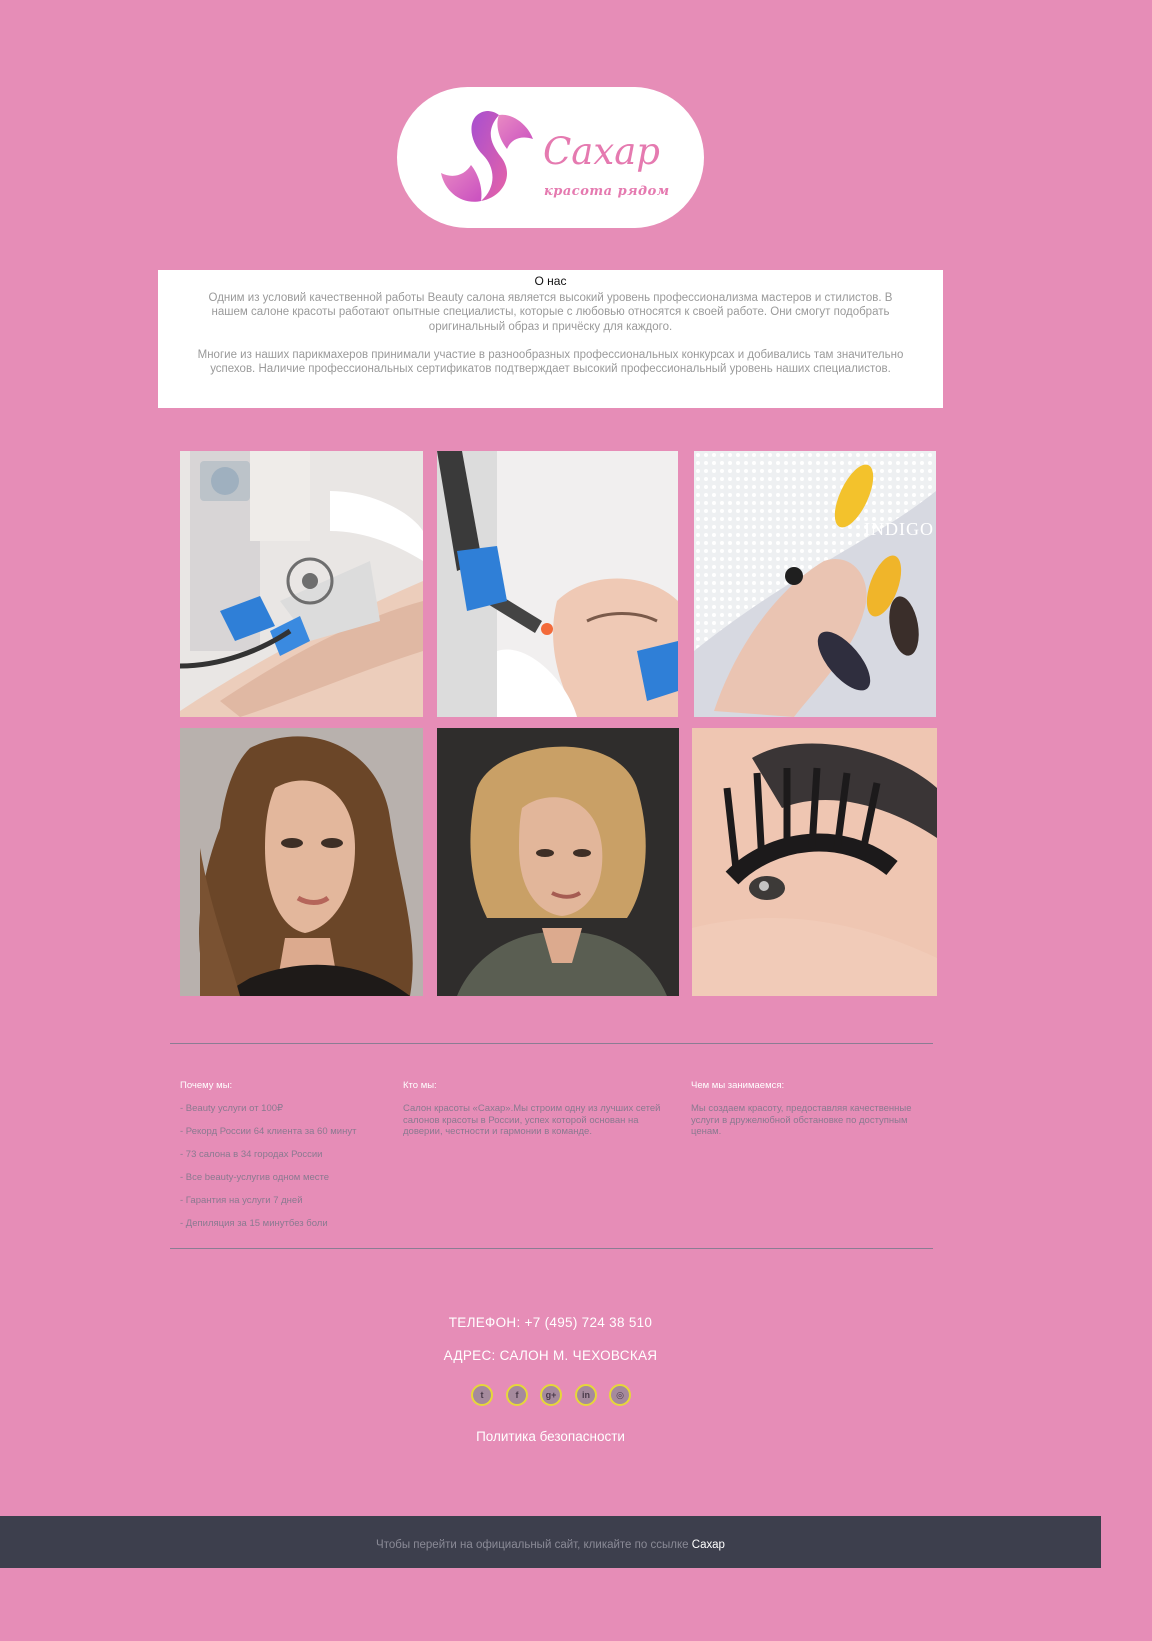 This screenshot has width=1152, height=1641. I want to click on instagram-icon: ◎, so click(620, 1395).